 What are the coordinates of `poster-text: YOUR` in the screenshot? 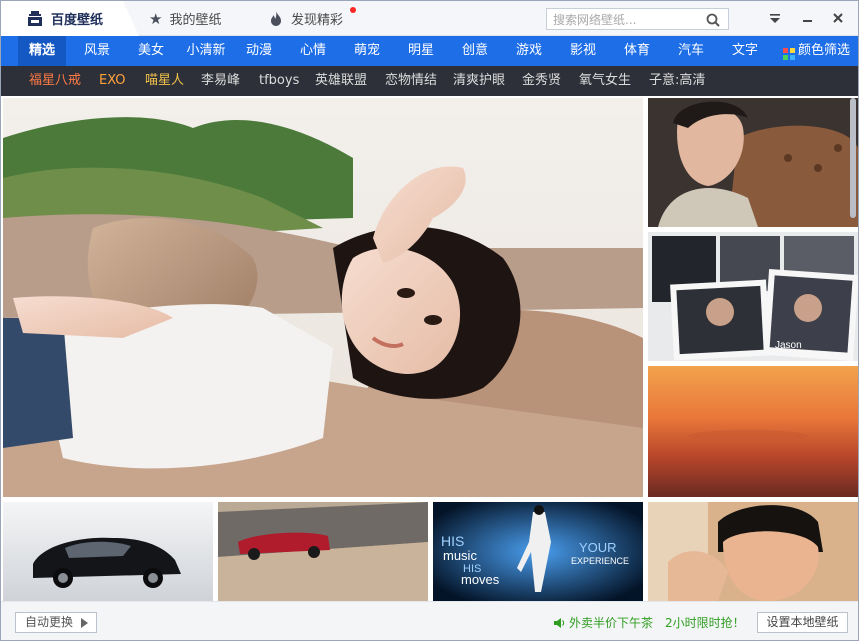 It's located at (598, 547).